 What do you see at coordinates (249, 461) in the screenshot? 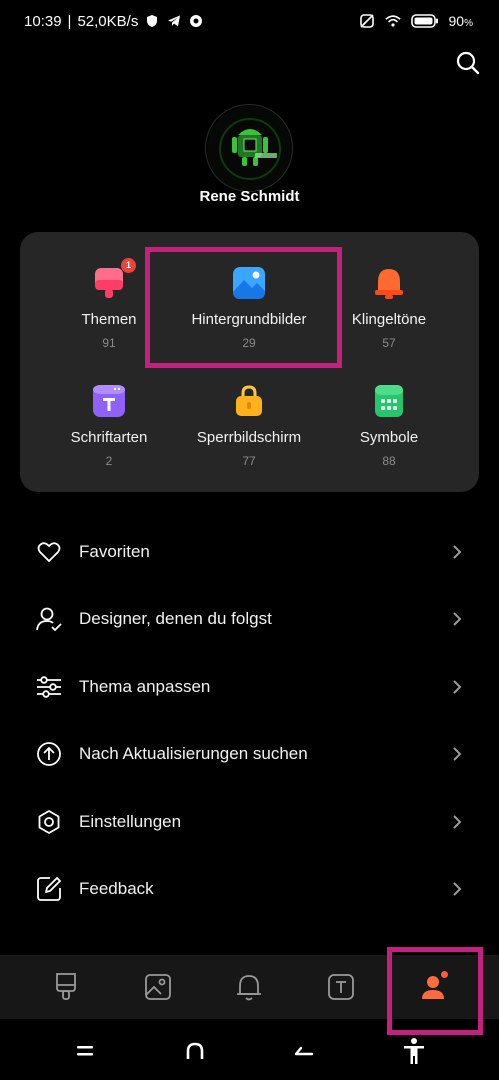
I see `category-count: 77` at bounding box center [249, 461].